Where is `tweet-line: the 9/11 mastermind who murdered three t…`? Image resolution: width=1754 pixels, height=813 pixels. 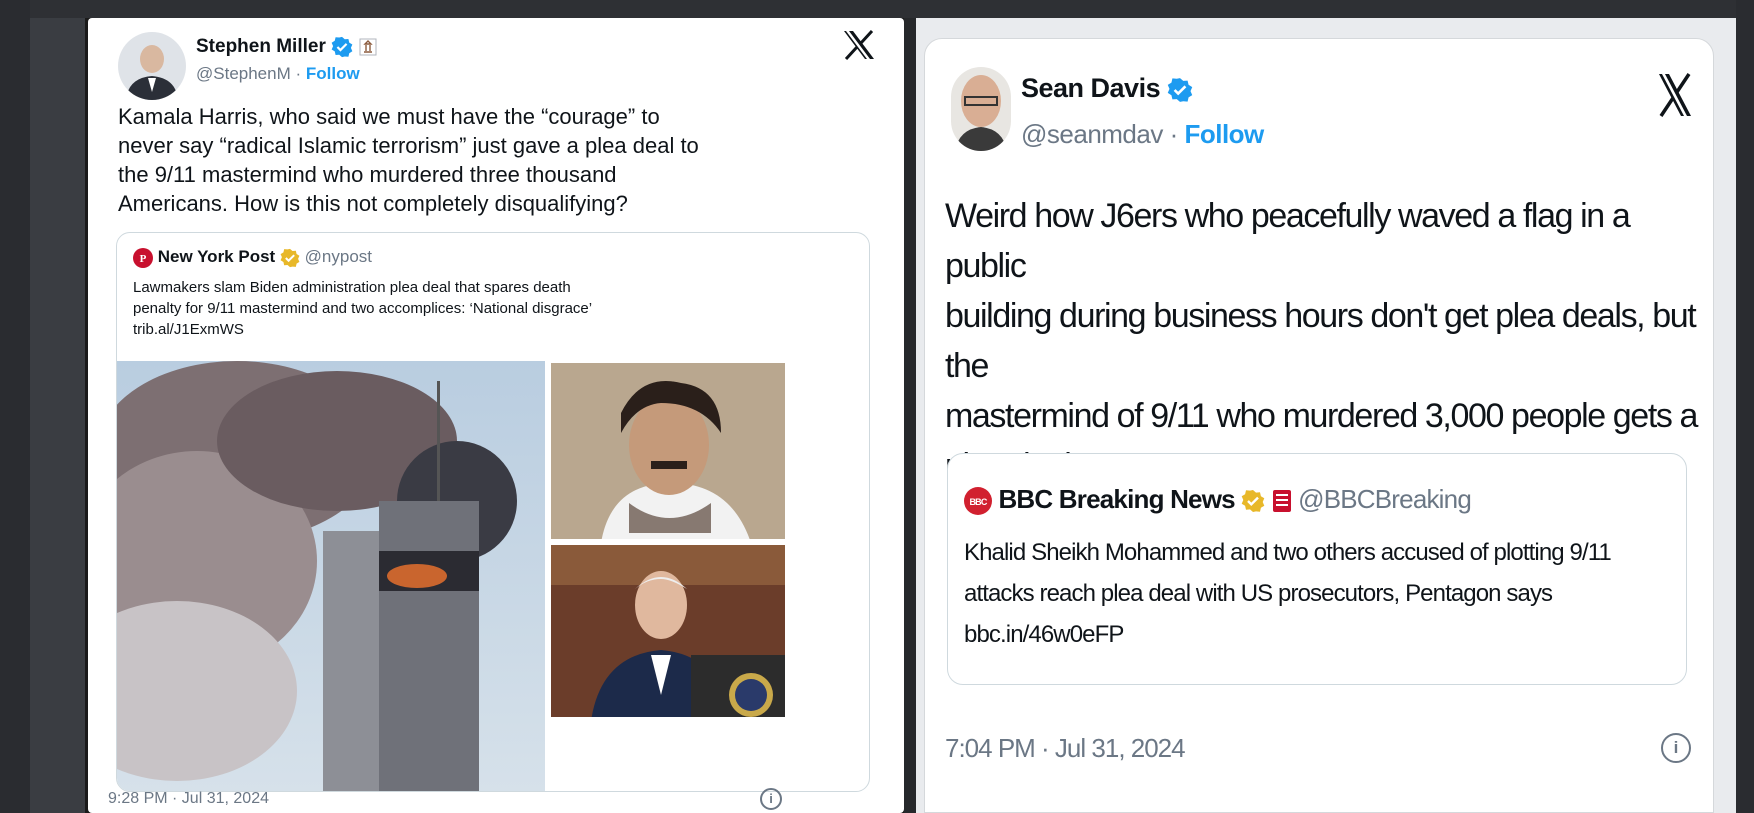 tweet-line: the 9/11 mastermind who murdered three t… is located at coordinates (367, 174).